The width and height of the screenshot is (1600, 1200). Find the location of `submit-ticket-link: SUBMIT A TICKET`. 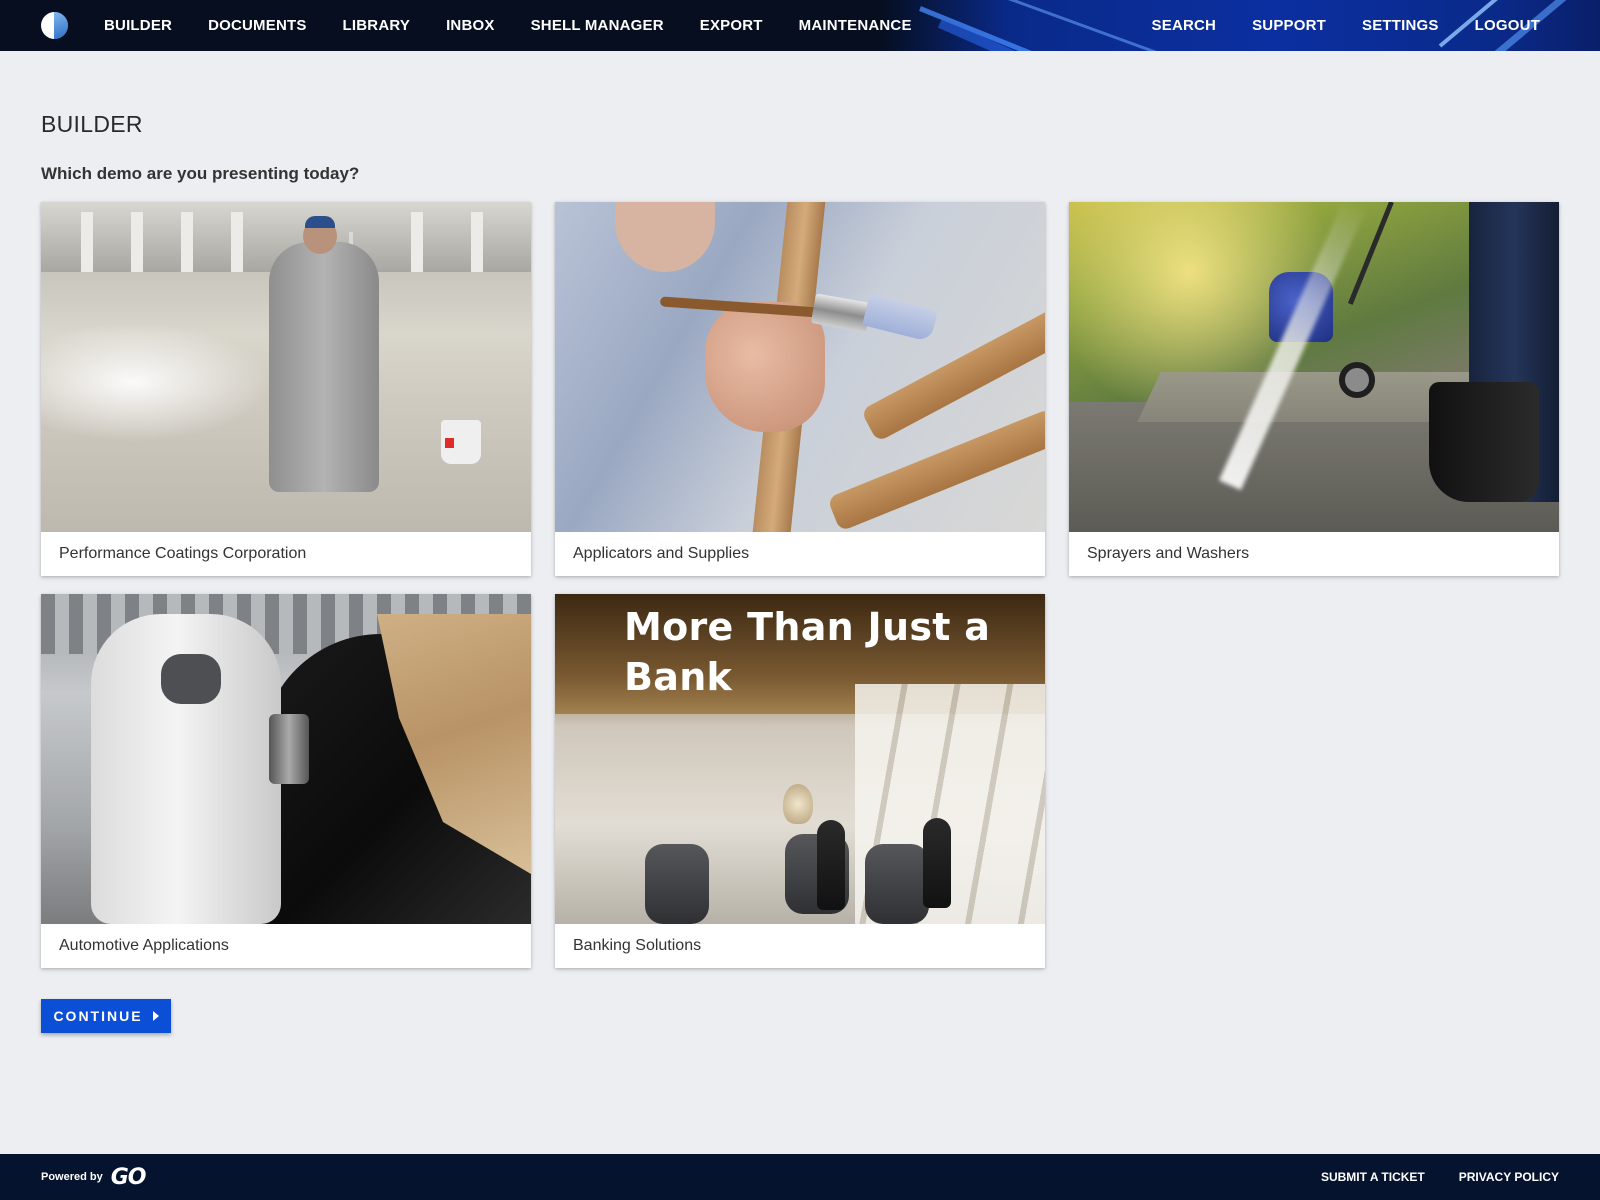

submit-ticket-link: SUBMIT A TICKET is located at coordinates (1373, 1177).